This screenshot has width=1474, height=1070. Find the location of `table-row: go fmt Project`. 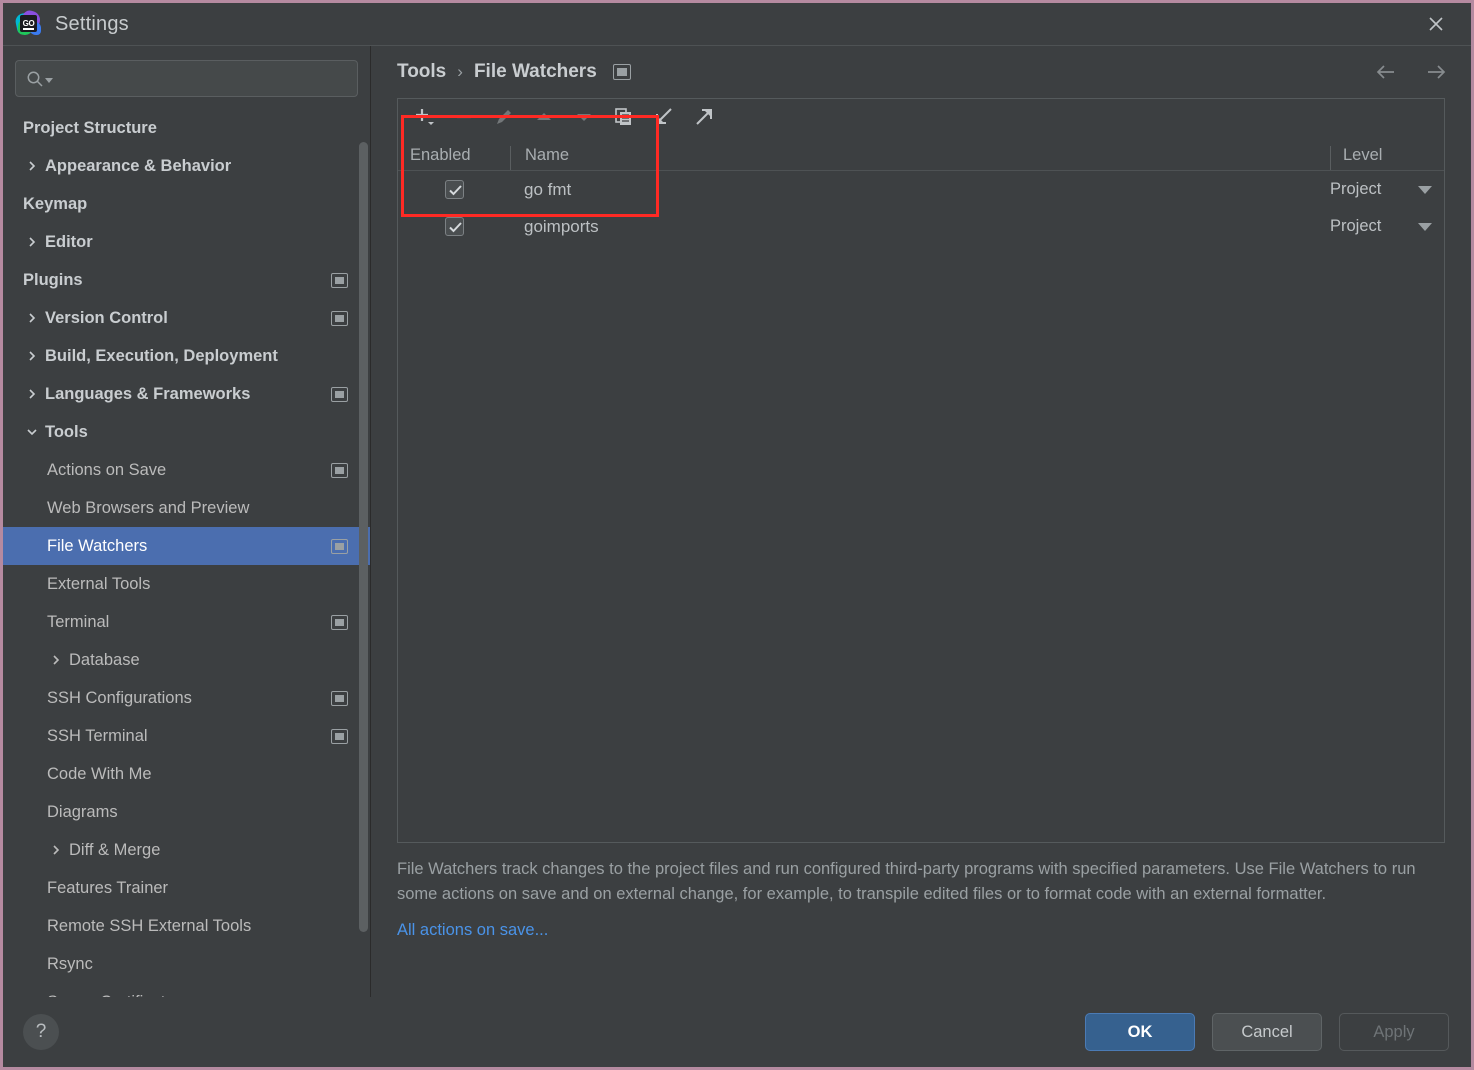

table-row: go fmt Project is located at coordinates (921, 189).